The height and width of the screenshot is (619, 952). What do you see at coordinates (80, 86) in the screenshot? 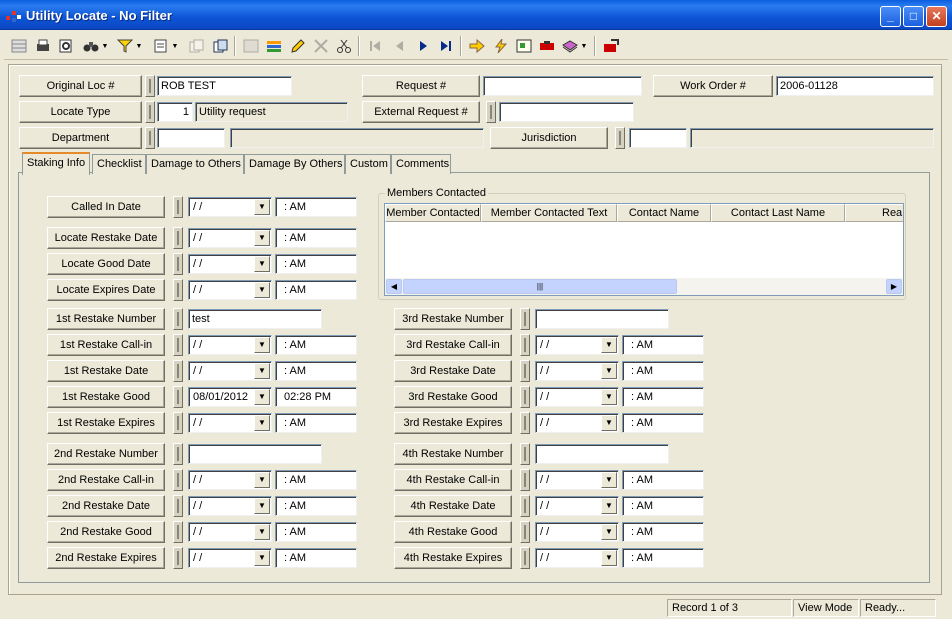
I see `original-loc-label: Original Loc #` at bounding box center [80, 86].